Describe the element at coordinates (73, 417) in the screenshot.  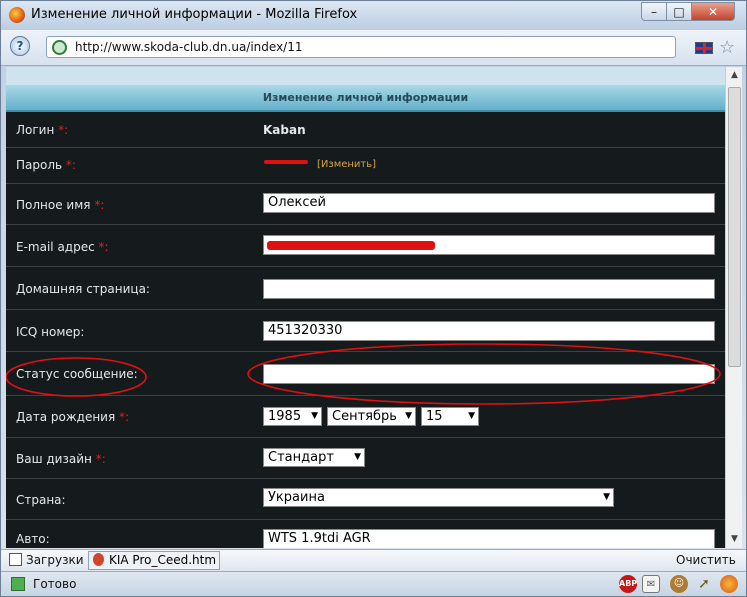
I see `birthdate-label: Дата рождения *:` at that location.